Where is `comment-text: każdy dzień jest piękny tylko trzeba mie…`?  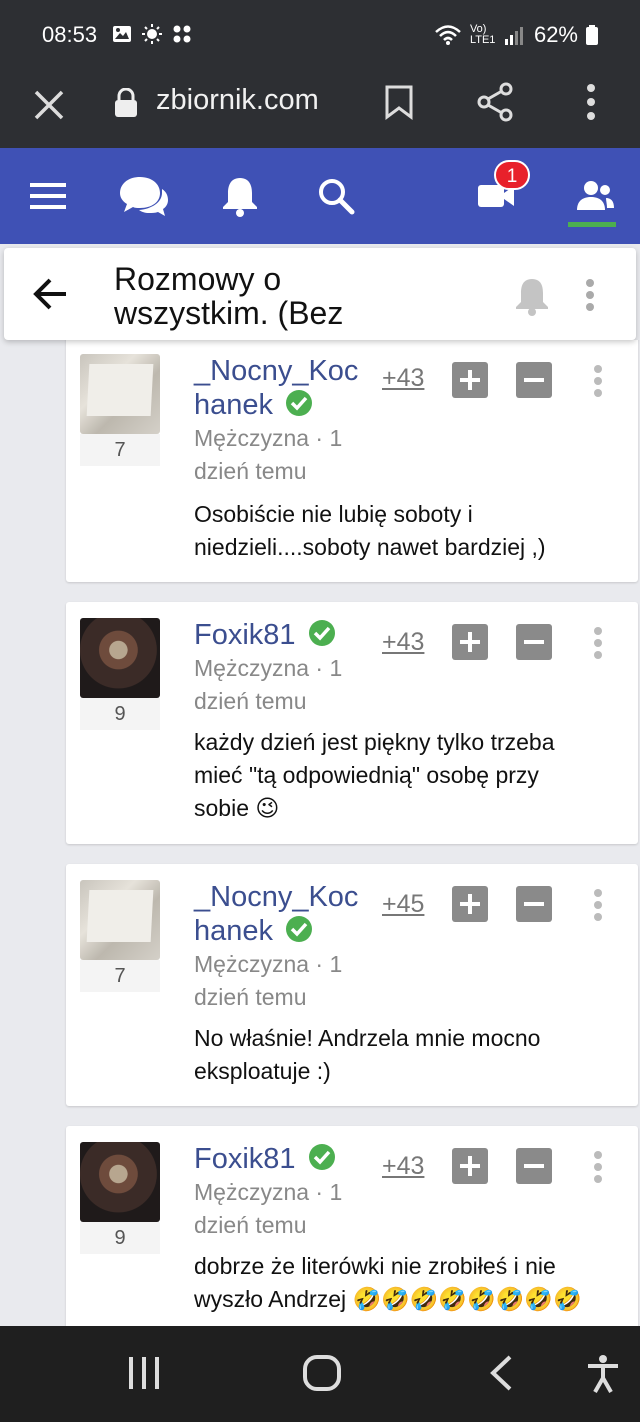
comment-text: każdy dzień jest piękny tylko trzeba mie… is located at coordinates (409, 775).